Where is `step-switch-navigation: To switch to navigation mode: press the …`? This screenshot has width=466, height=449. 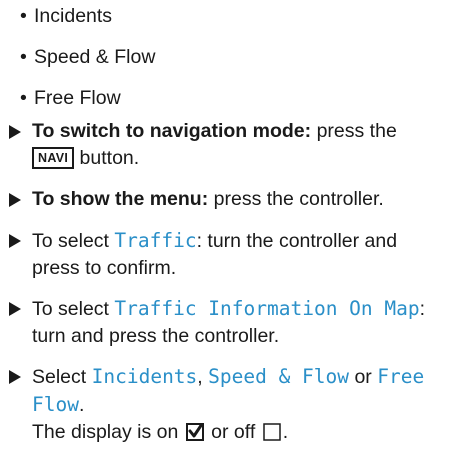 step-switch-navigation: To switch to navigation mode: press the … is located at coordinates (236, 145).